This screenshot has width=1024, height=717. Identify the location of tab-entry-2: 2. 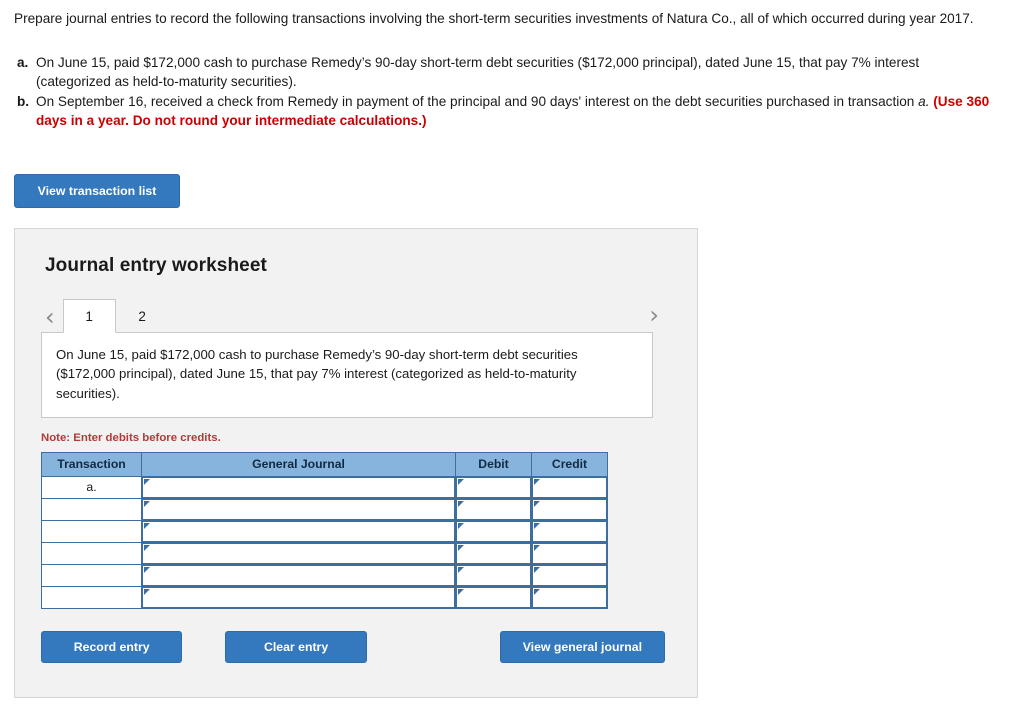
(142, 316).